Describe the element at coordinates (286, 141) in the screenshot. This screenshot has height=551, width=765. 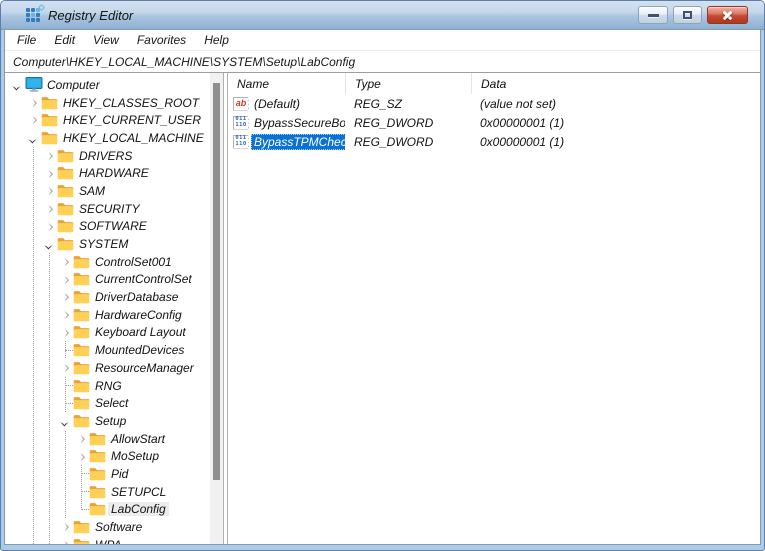
I see `value-name-cell: 011 110 BypassTPMCheck` at that location.